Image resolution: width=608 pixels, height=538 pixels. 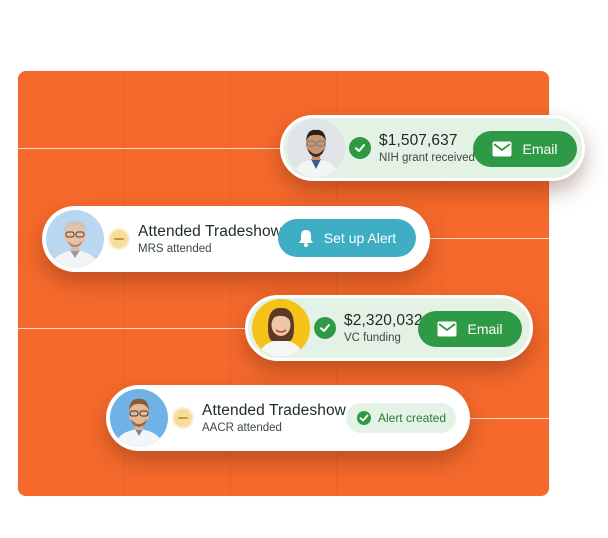 I want to click on funding-card-nih: $1,507,637 NIH grant received Email, so click(x=432, y=148).